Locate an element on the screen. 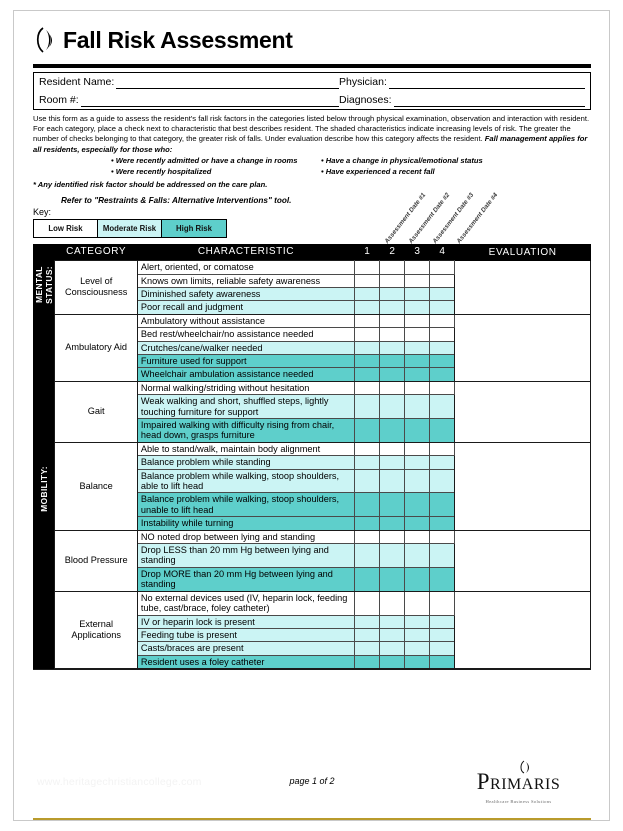 Image resolution: width=623 pixels, height=831 pixels. physician-input is located at coordinates (486, 84).